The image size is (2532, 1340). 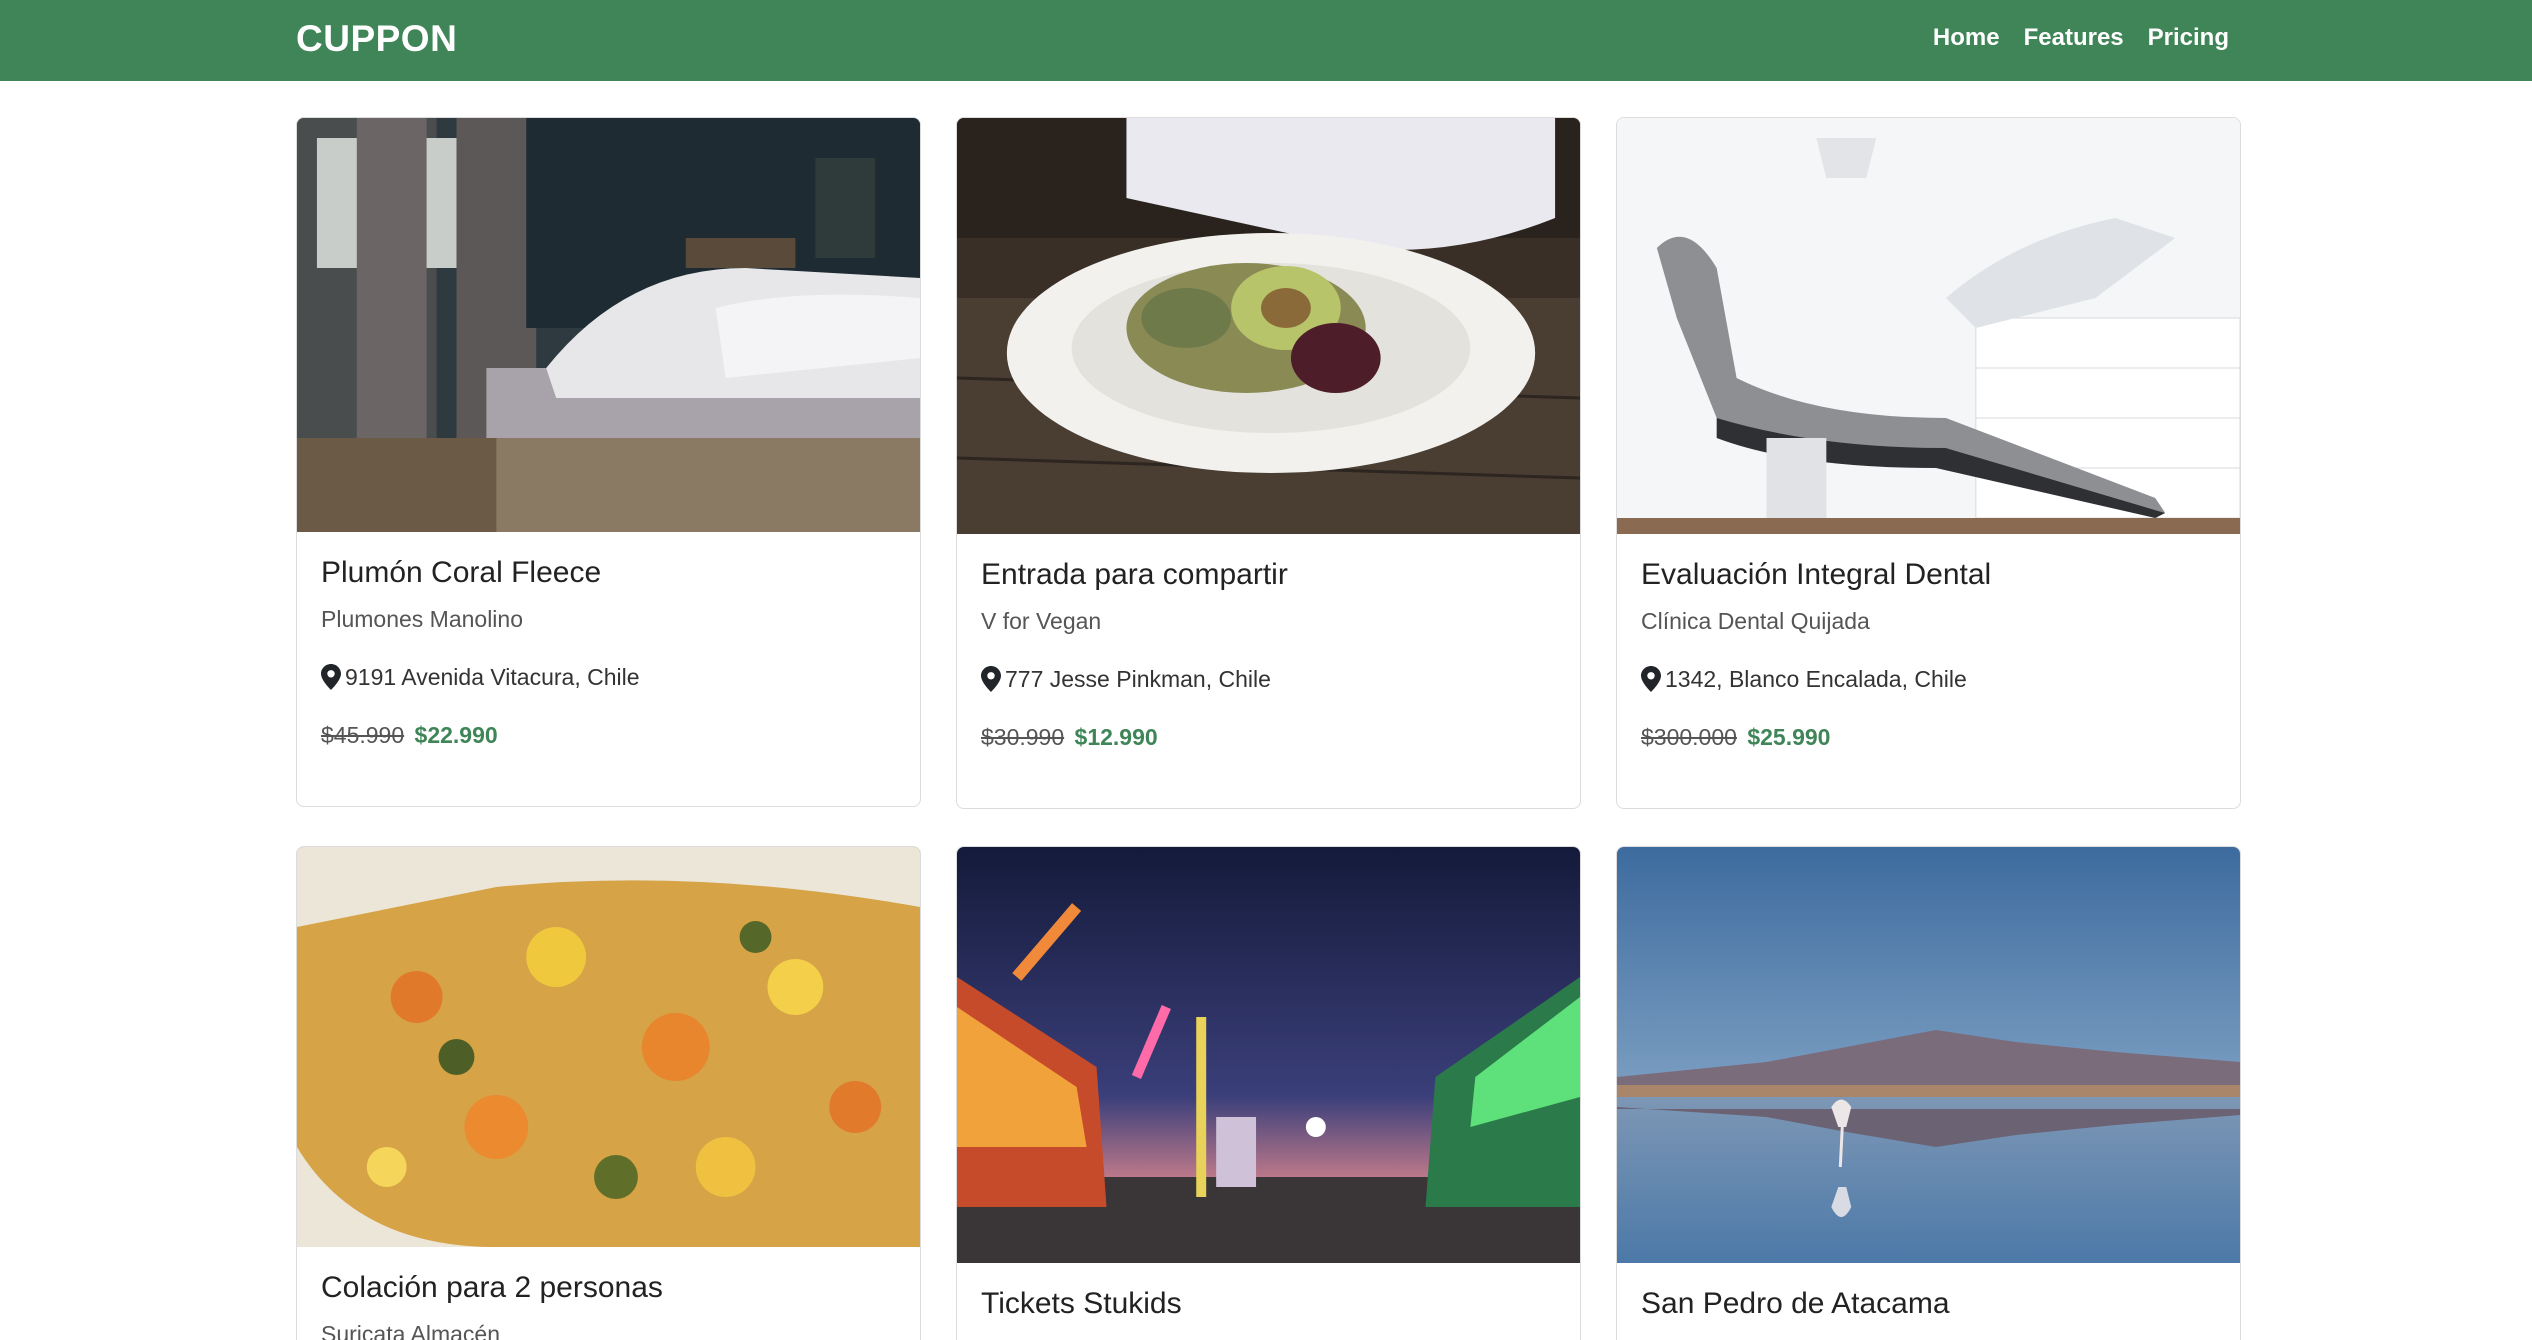 What do you see at coordinates (1928, 1304) in the screenshot?
I see `card-title: San Pedro de Atacama` at bounding box center [1928, 1304].